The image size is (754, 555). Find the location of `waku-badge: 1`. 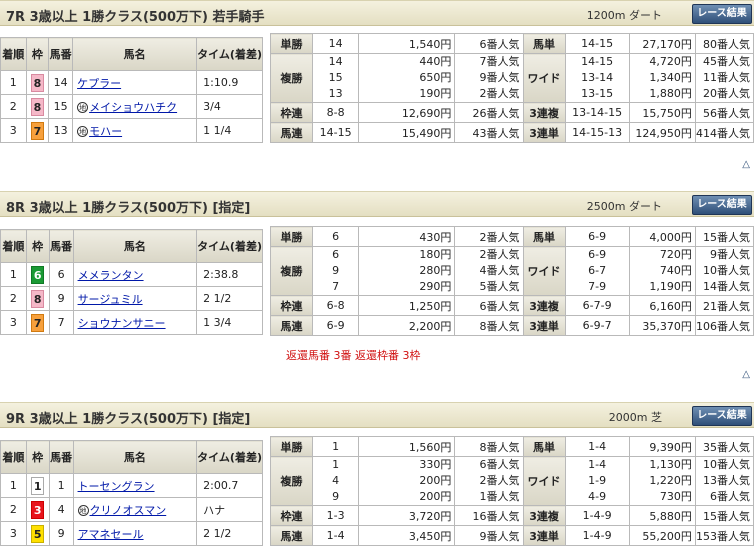

waku-badge: 1 is located at coordinates (38, 485).